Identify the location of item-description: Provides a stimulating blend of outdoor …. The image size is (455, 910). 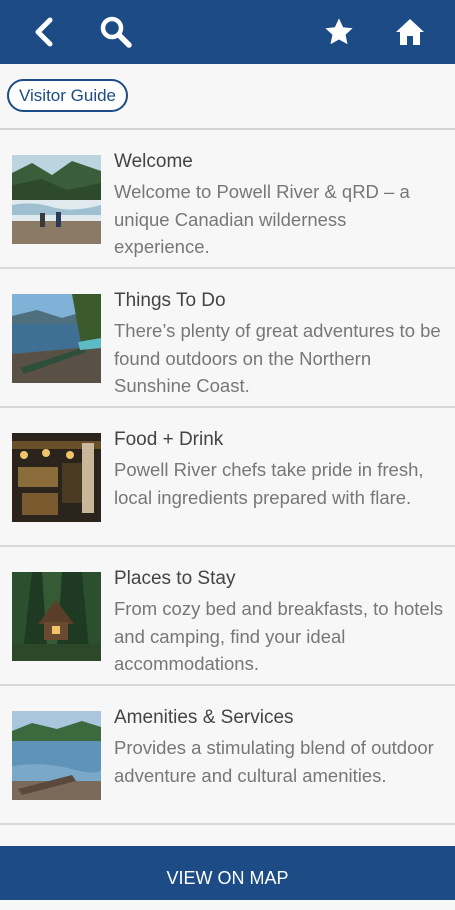
(274, 761).